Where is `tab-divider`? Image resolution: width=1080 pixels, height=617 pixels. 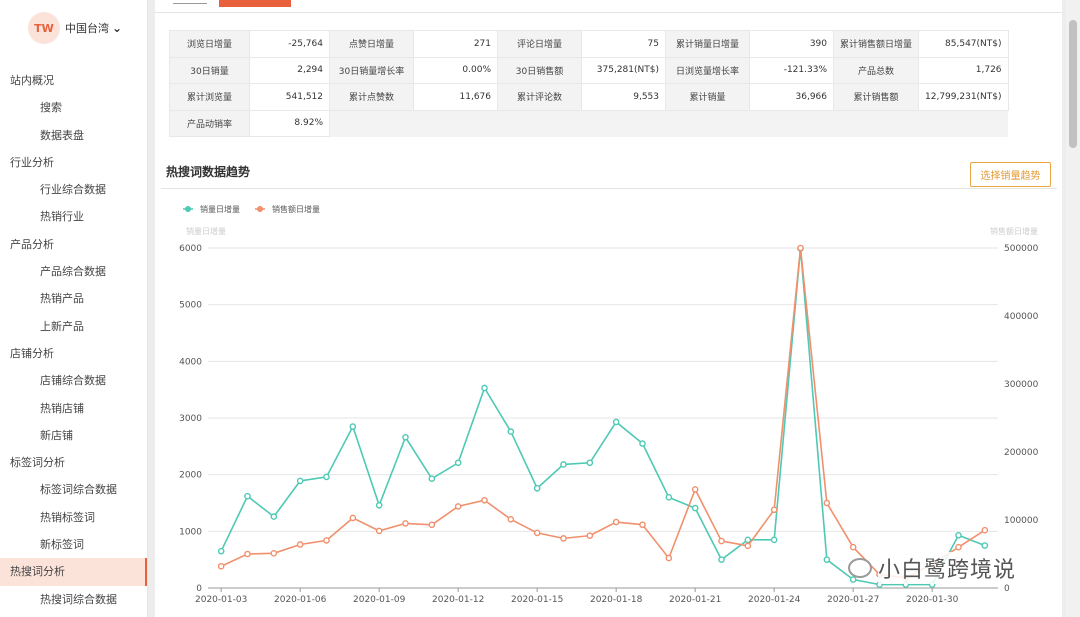 tab-divider is located at coordinates (608, 12).